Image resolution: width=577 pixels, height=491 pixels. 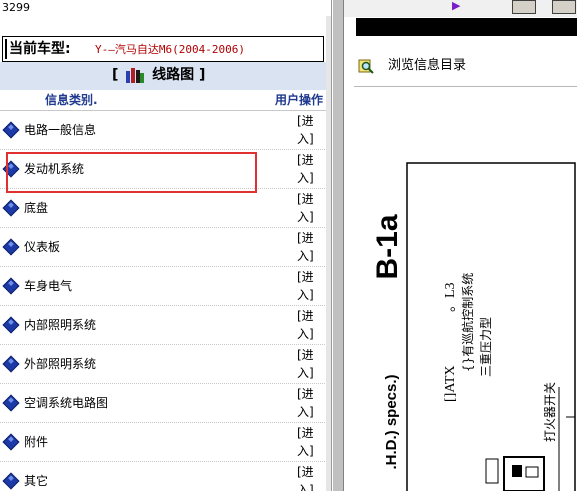 I want to click on list-item-label: 仪表板, so click(x=42, y=247).